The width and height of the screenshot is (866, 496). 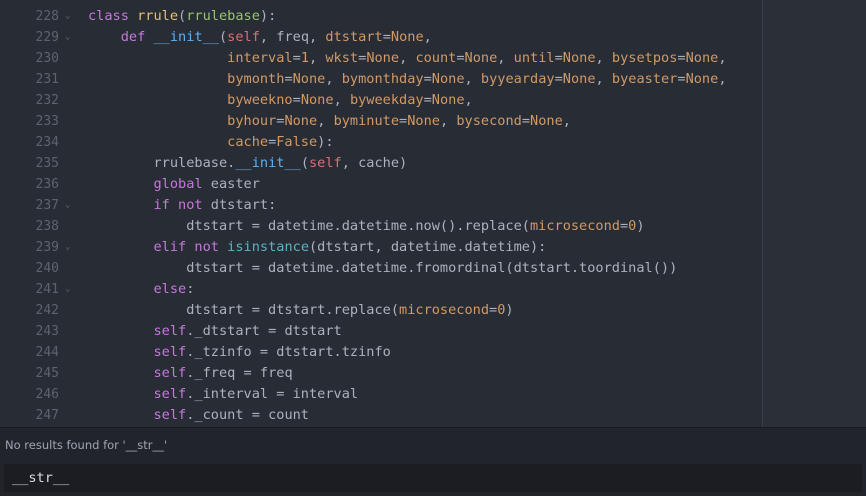 I want to click on code-line: 232 byweekno=None, byweekday=None,, so click(x=363, y=100).